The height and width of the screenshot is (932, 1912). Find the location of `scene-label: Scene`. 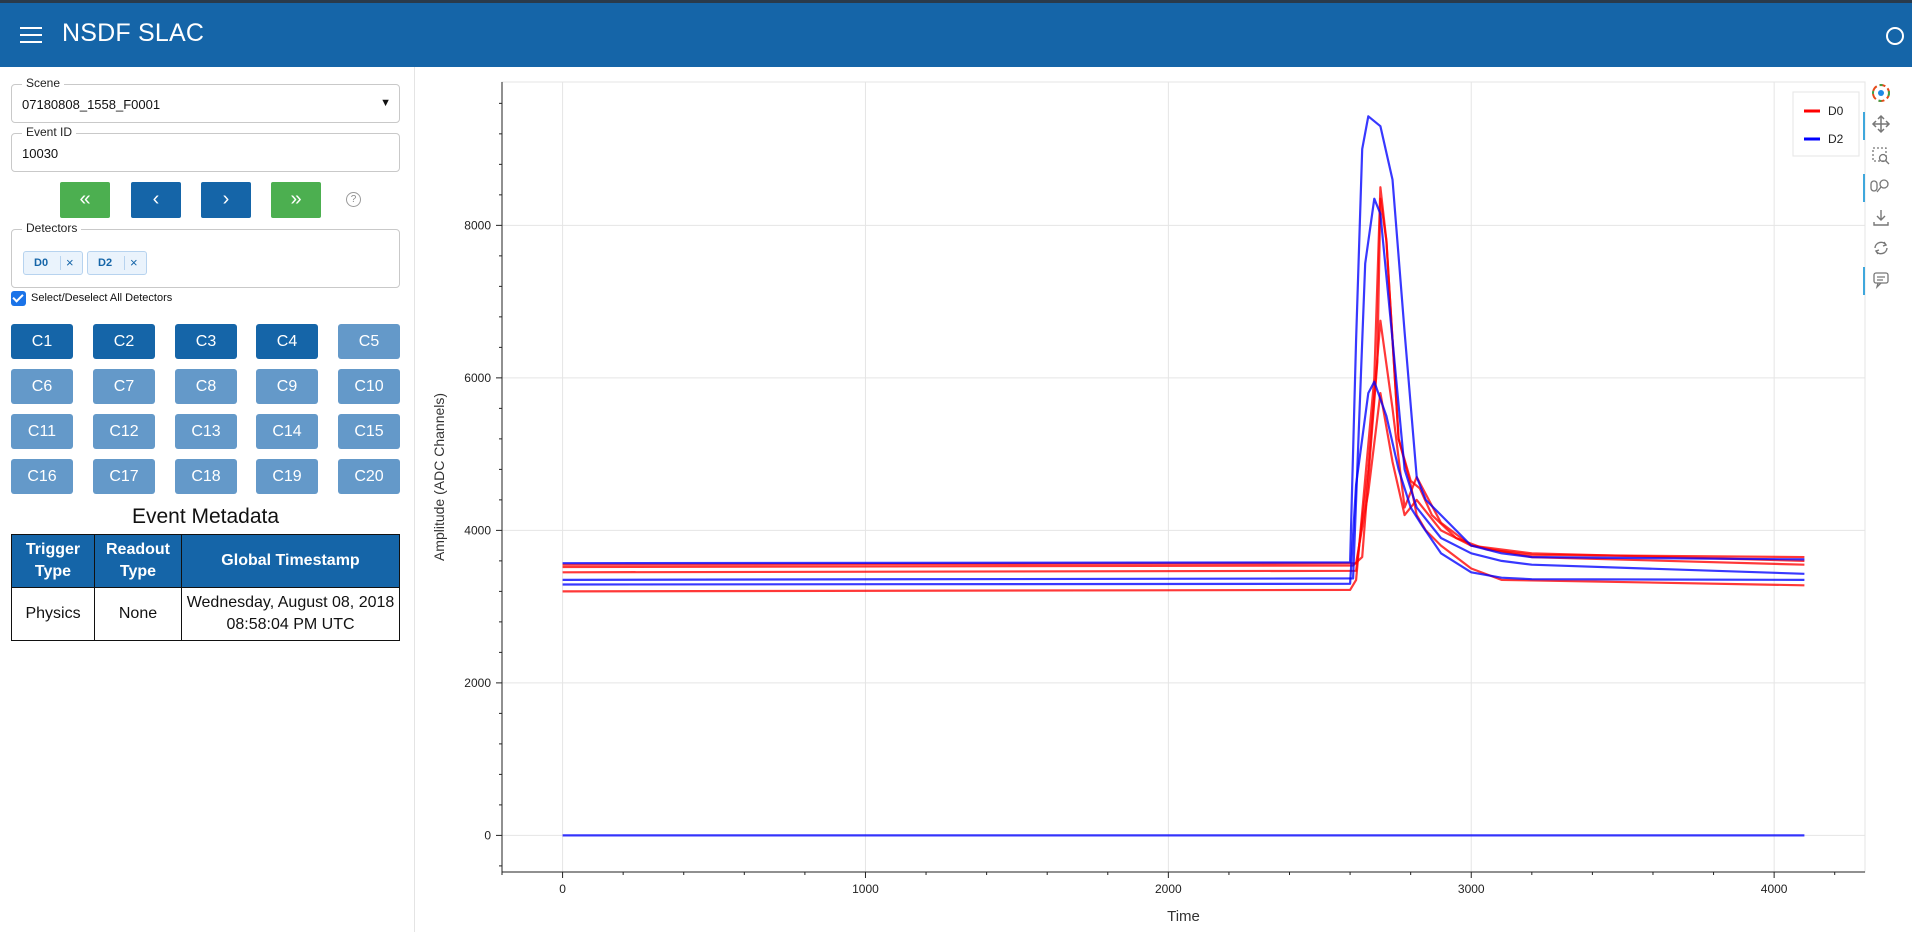

scene-label: Scene is located at coordinates (43, 83).